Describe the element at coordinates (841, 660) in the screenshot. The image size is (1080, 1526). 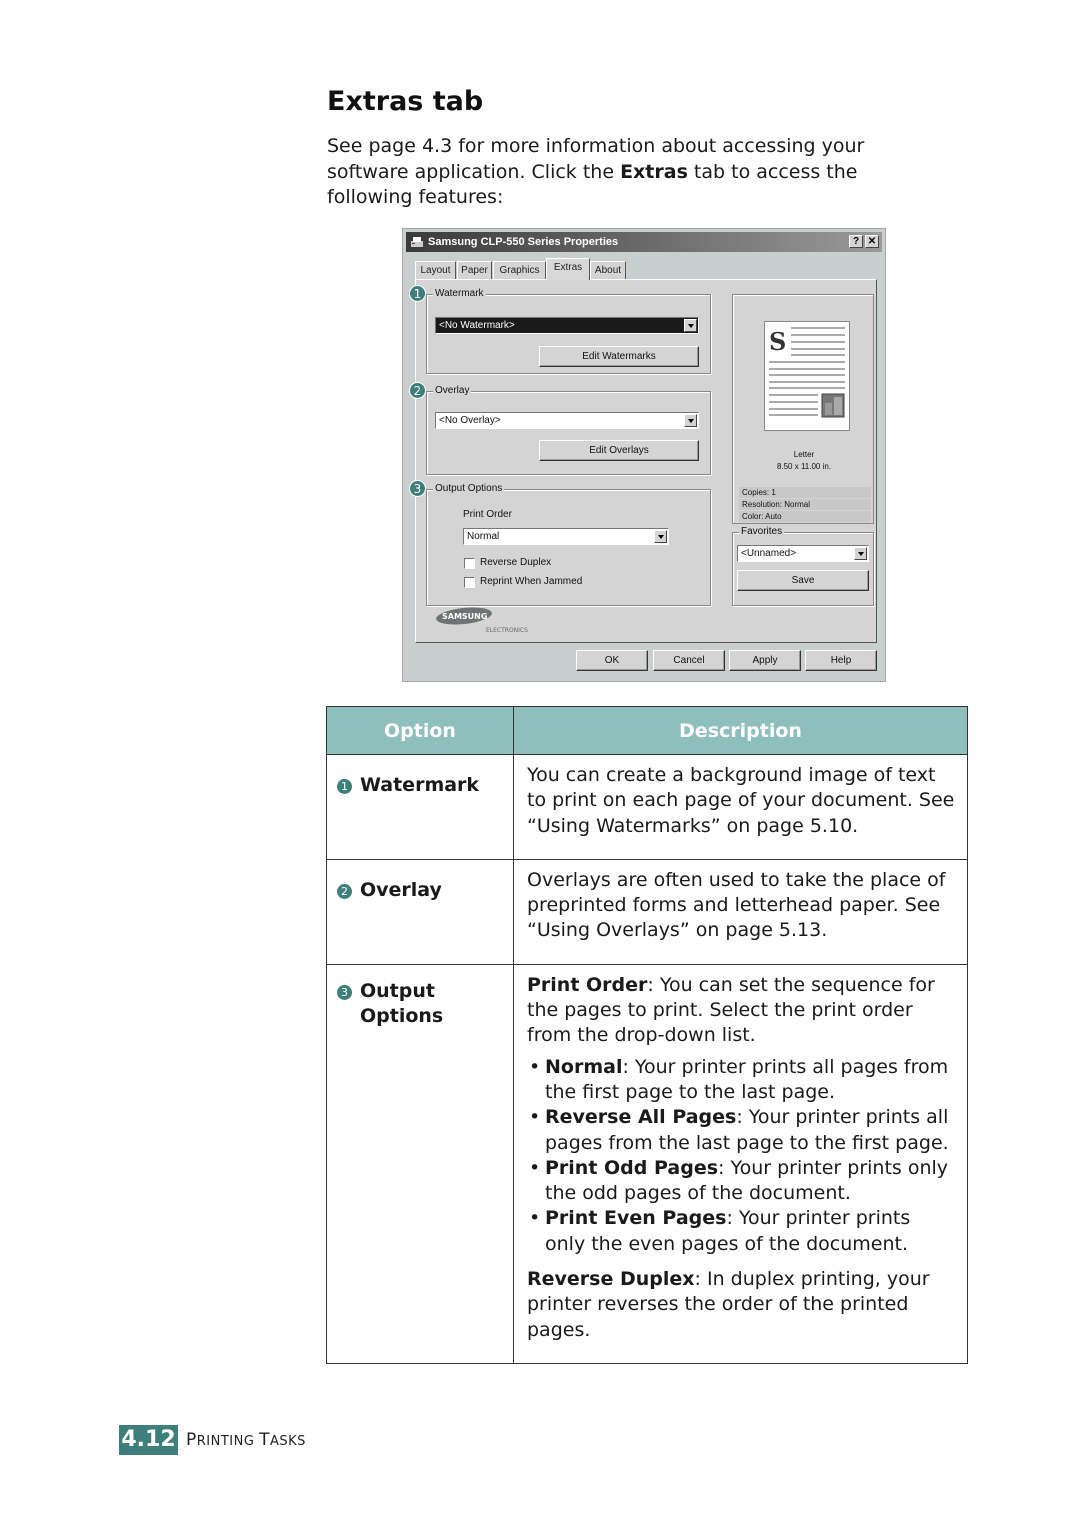
I see `help-button: Help` at that location.